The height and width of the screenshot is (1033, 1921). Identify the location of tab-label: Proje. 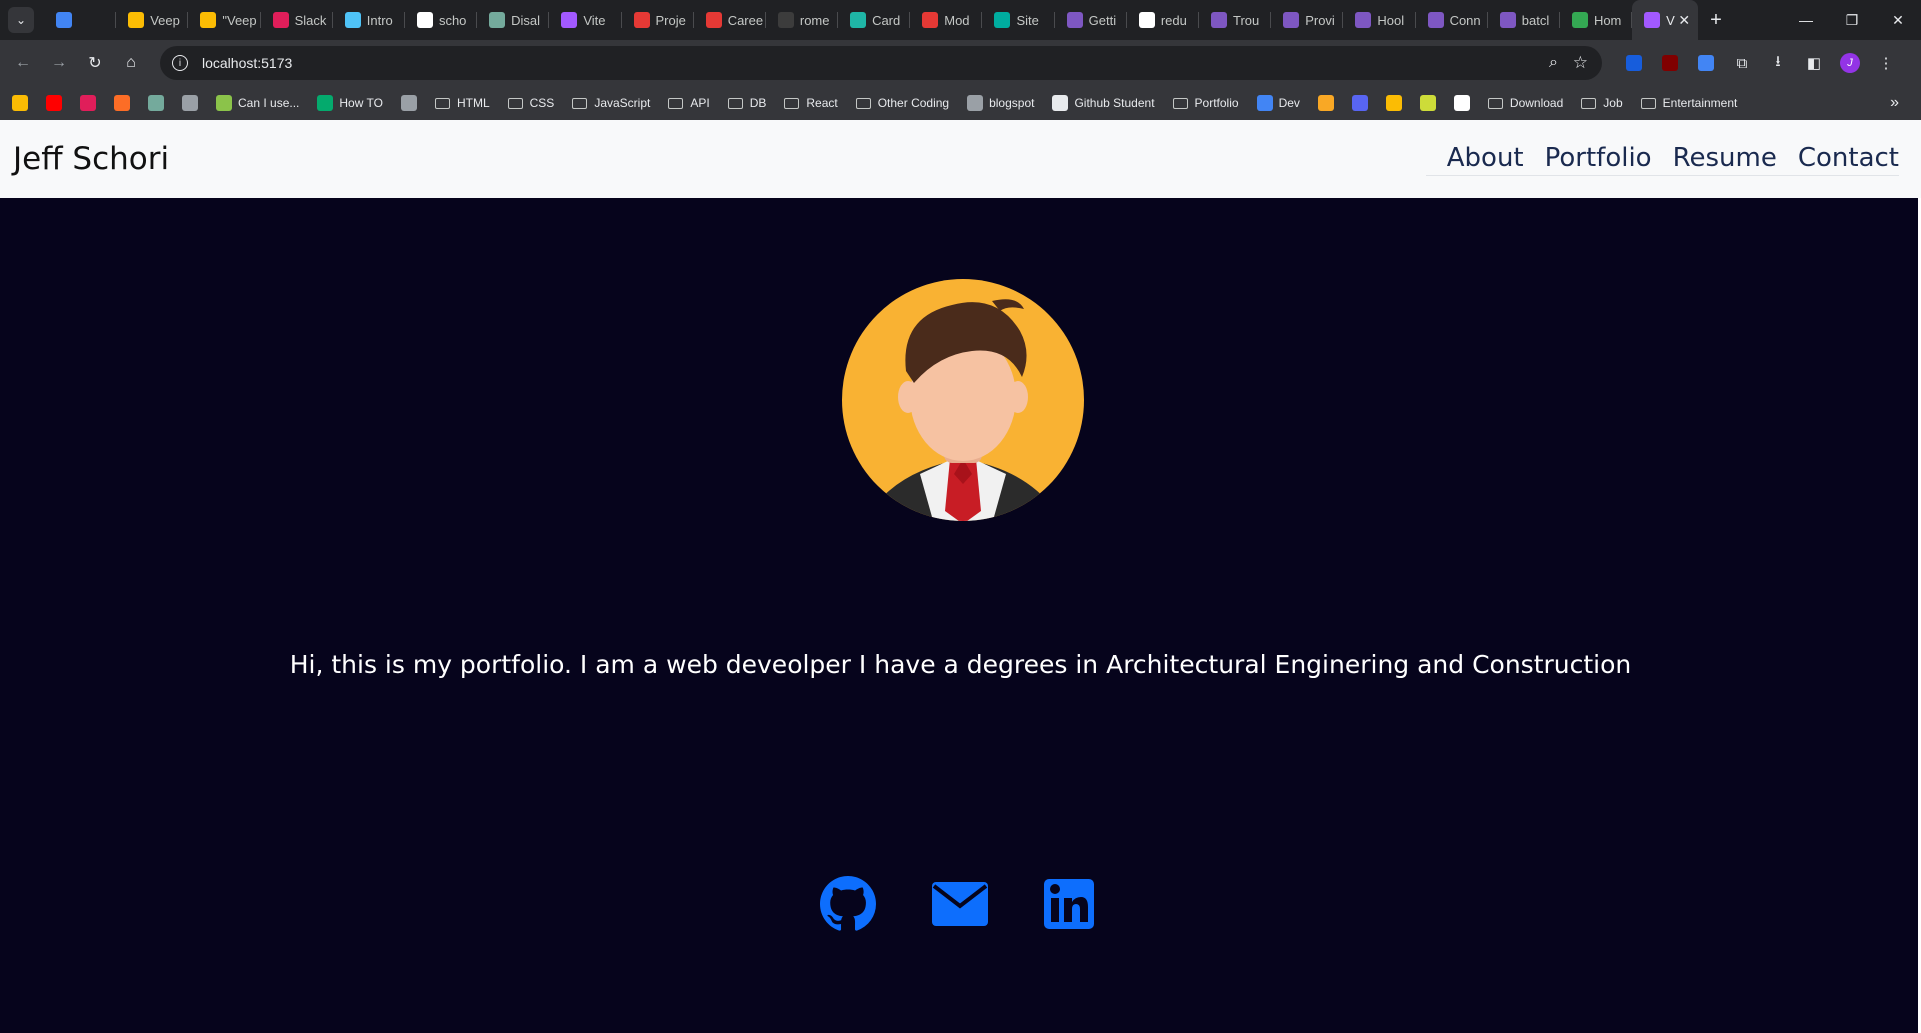
(670, 20).